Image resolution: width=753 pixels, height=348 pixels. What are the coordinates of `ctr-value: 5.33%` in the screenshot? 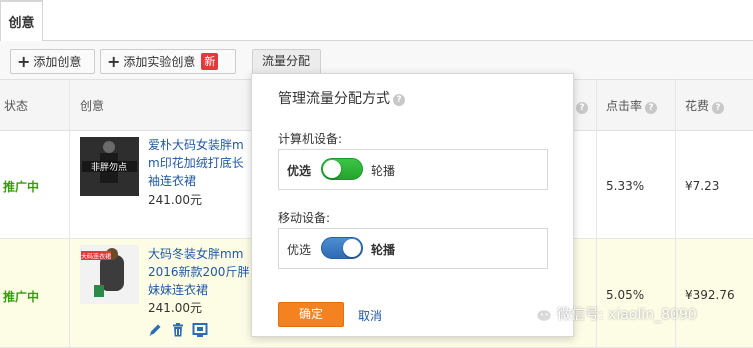 It's located at (625, 186).